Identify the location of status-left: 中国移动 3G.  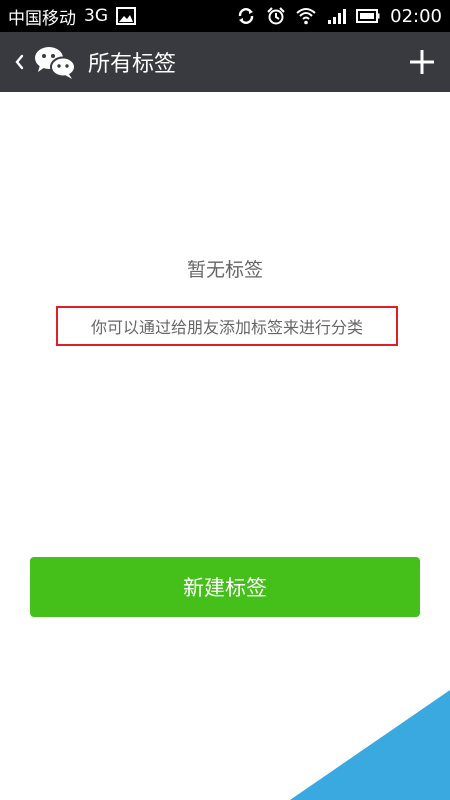
(72, 16).